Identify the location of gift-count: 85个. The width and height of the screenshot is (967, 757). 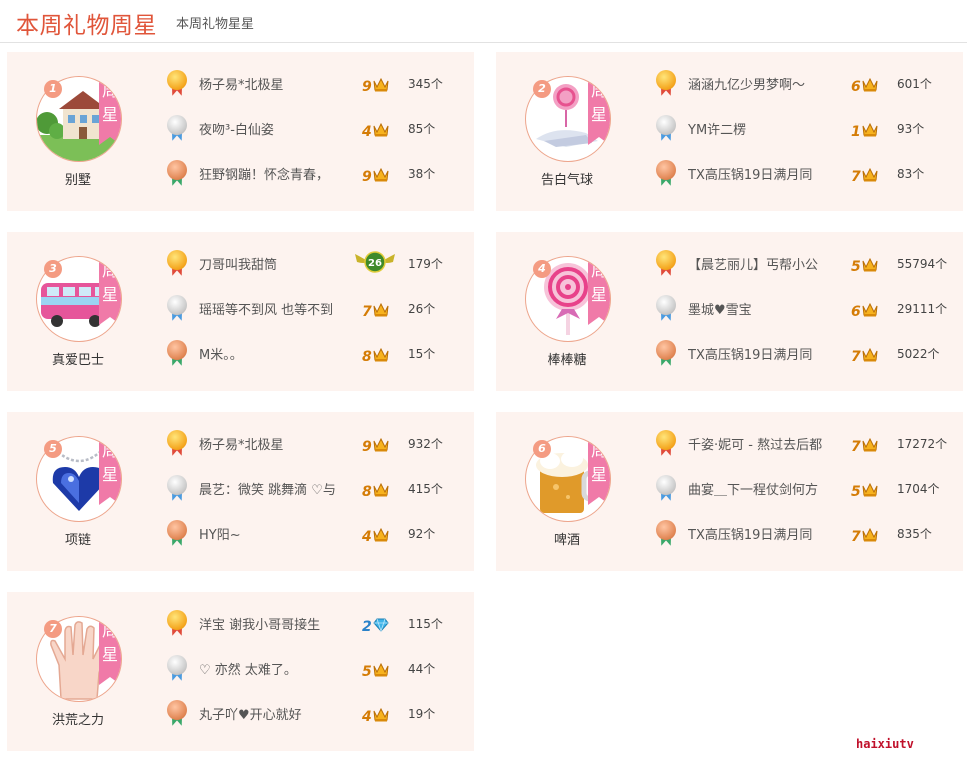
(422, 129).